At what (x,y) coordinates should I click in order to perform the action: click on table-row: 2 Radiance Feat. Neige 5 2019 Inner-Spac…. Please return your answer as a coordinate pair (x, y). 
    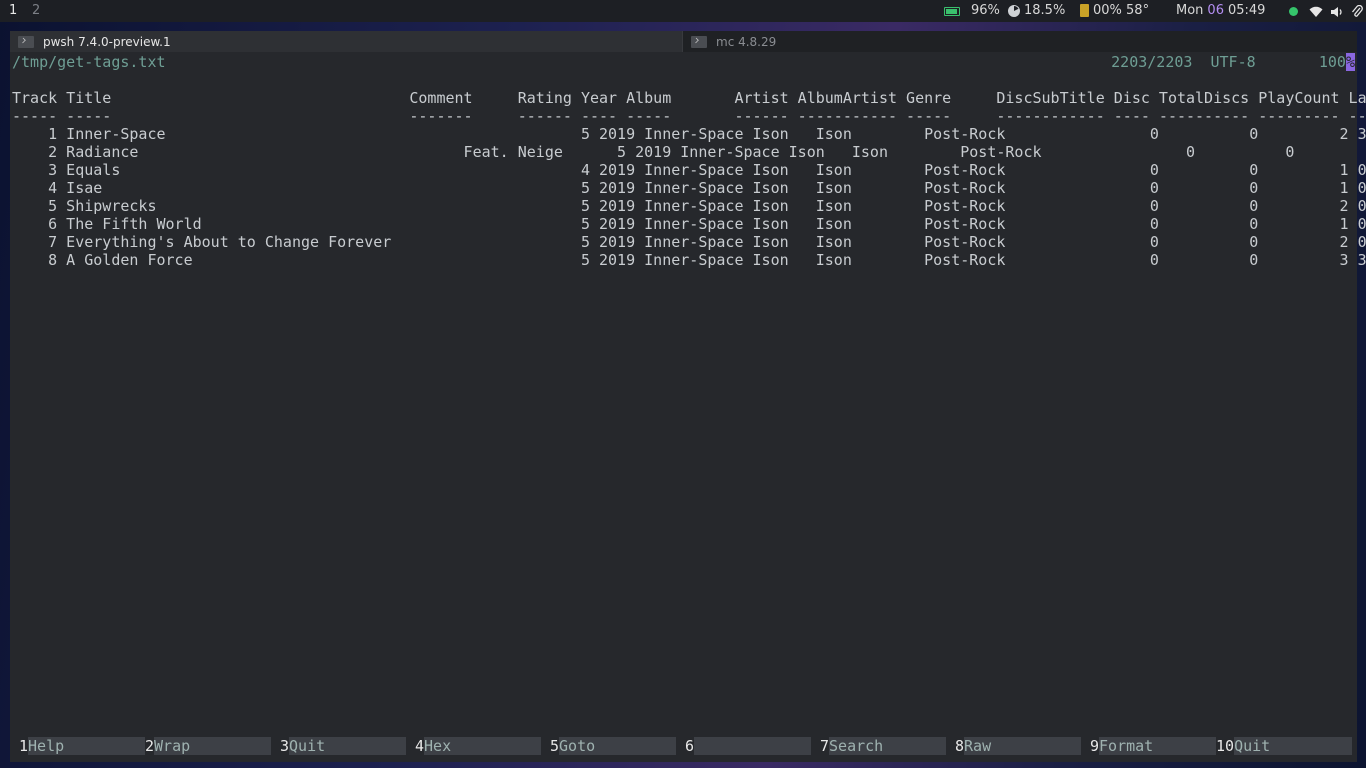
    Looking at the image, I should click on (689, 152).